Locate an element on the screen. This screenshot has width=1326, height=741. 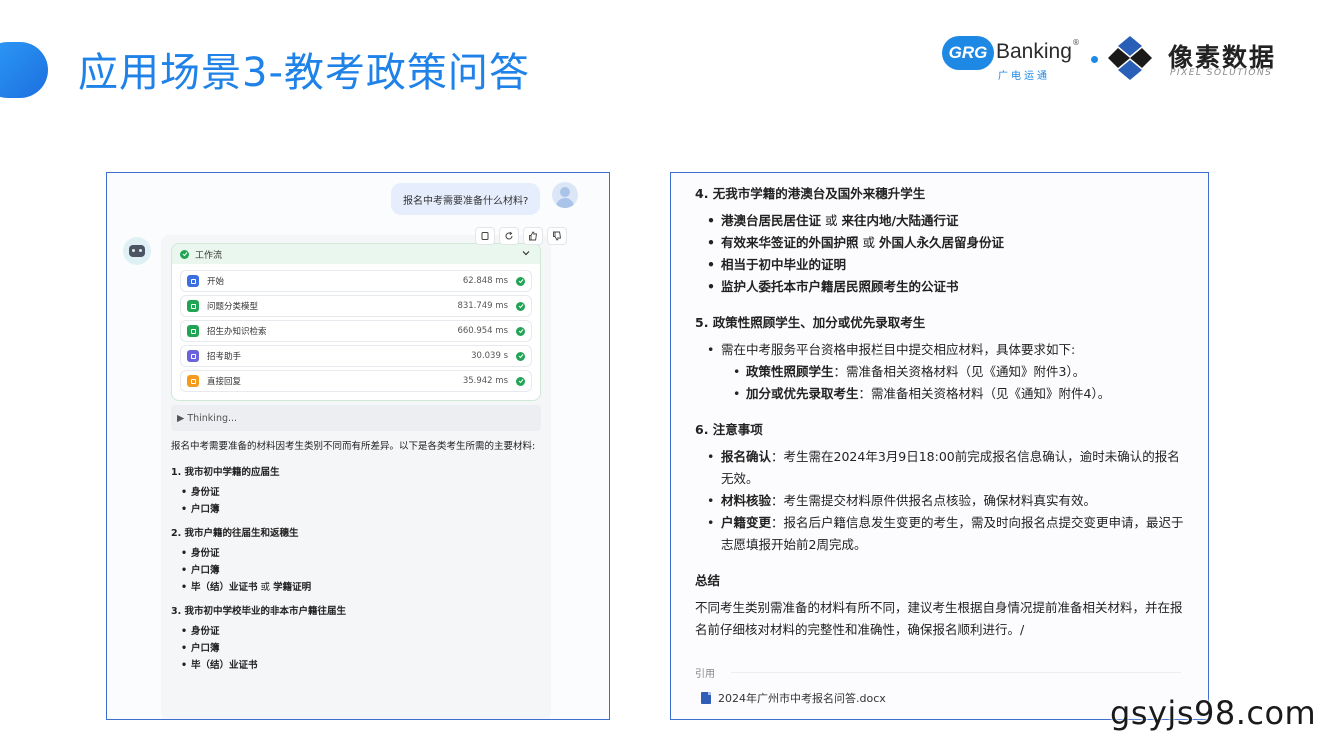
step-name: 招生办知识检索 is located at coordinates (237, 332).